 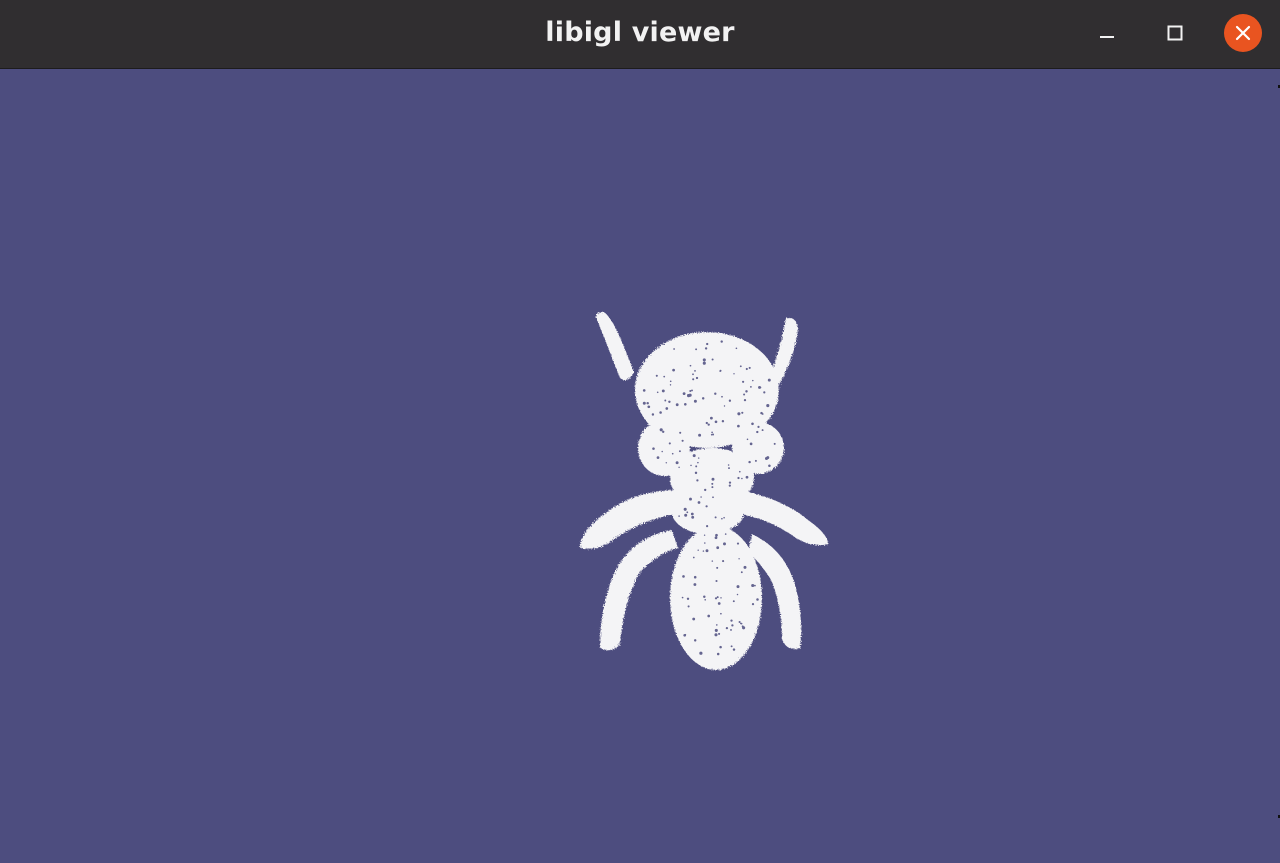 I want to click on ant-mesh, so click(x=704, y=491).